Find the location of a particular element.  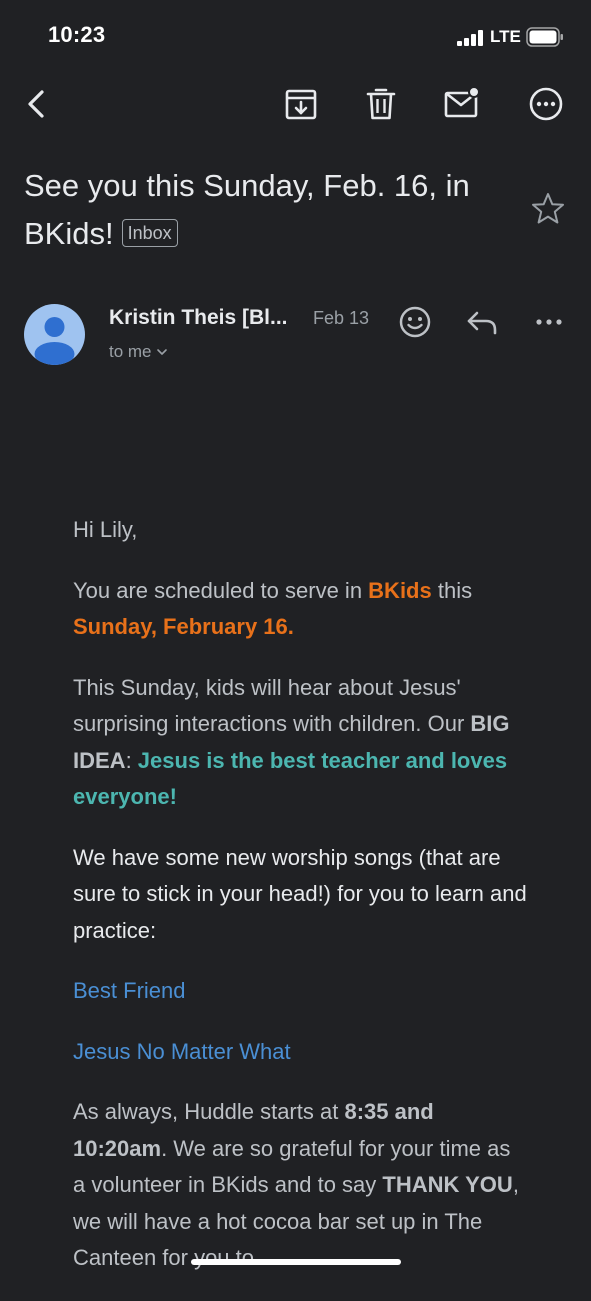

reply-icon is located at coordinates (482, 323).